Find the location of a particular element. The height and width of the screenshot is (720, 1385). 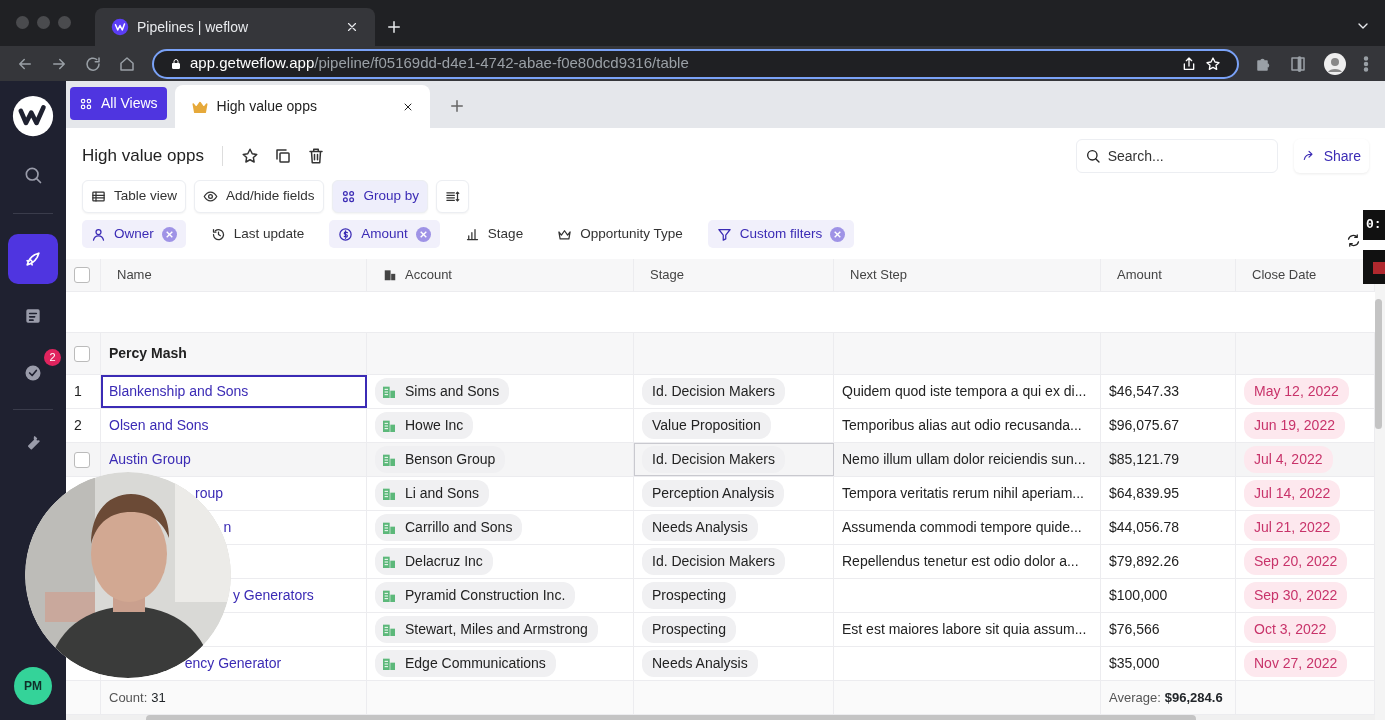

record-link: Olsen and Sons is located at coordinates (159, 425).